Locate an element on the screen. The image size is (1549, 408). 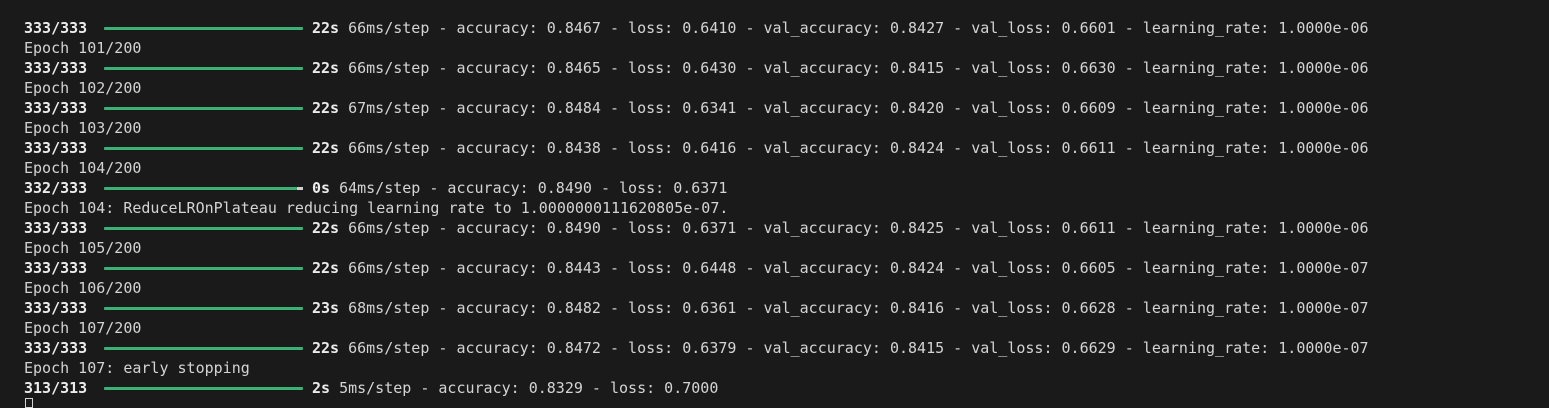
progress-bar-head is located at coordinates (300, 188).